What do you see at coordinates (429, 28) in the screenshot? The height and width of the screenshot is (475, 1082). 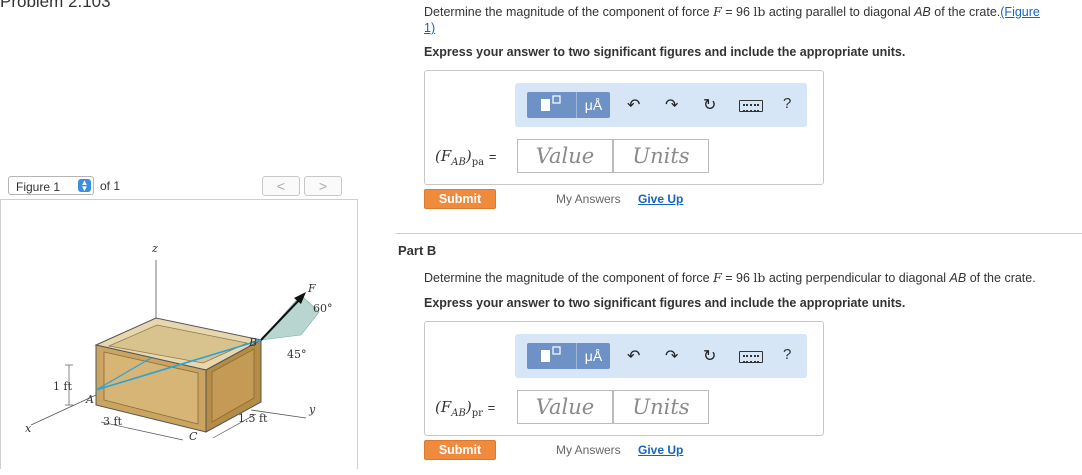 I see `figure-link-2: 1)` at bounding box center [429, 28].